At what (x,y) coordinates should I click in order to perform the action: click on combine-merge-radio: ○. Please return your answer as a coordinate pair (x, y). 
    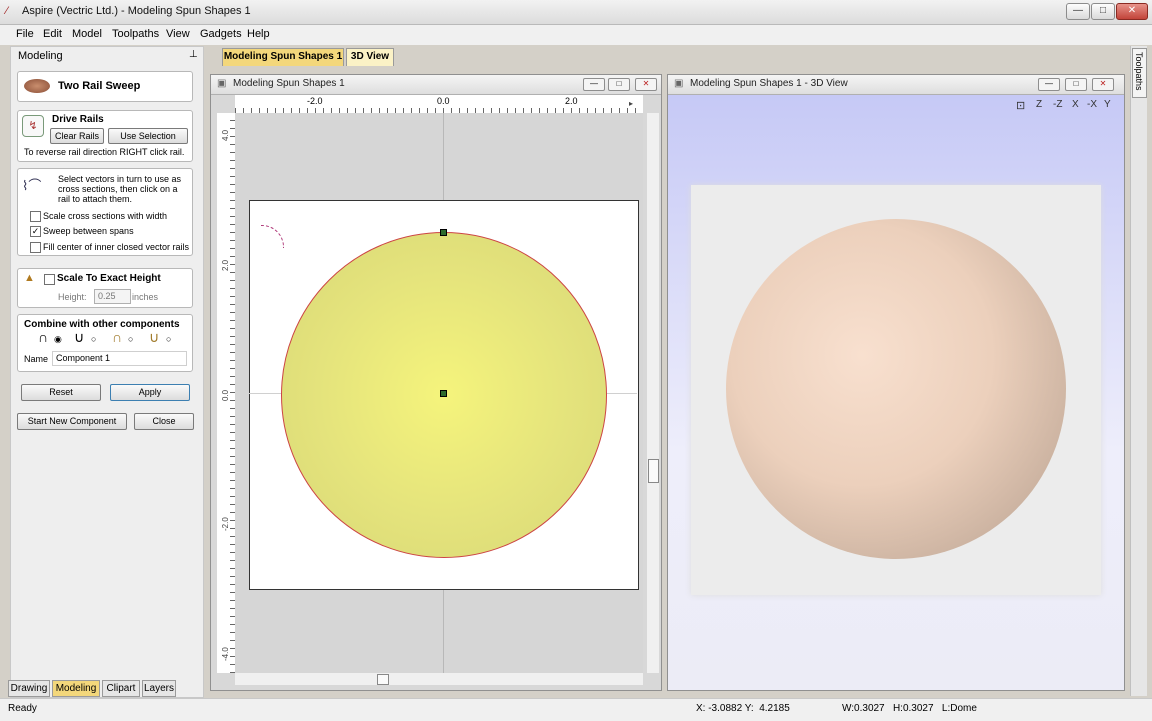
    Looking at the image, I should click on (130, 339).